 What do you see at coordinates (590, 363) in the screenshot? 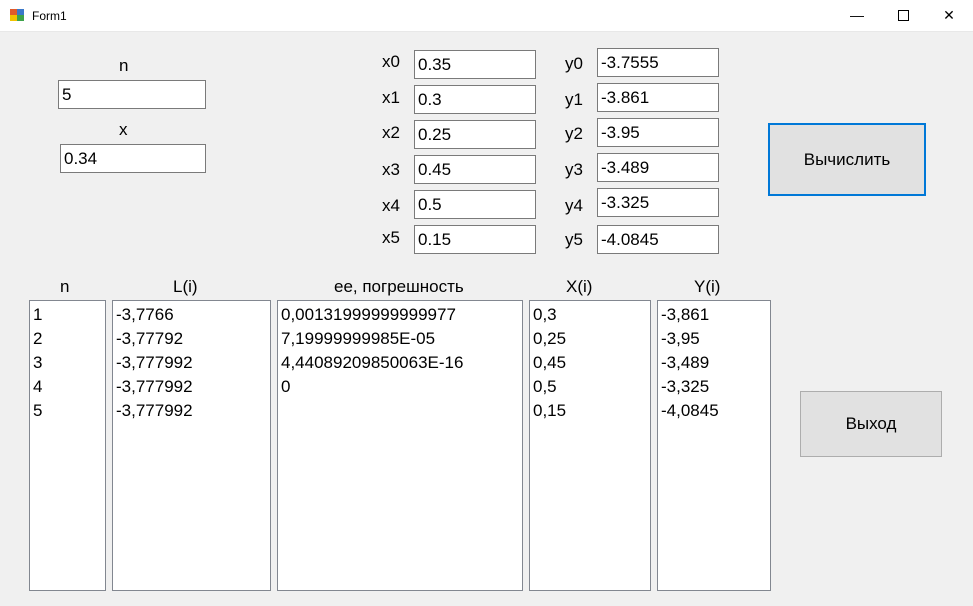
I see `list-item: 0,45` at bounding box center [590, 363].